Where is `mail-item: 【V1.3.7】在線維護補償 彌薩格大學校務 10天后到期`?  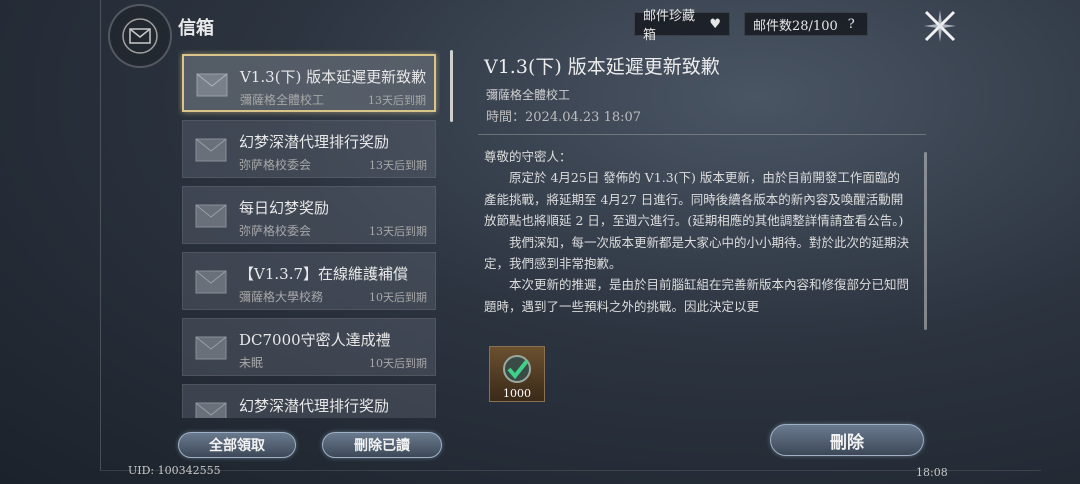
mail-item: 【V1.3.7】在線維護補償 彌薩格大學校務 10天后到期 is located at coordinates (309, 281).